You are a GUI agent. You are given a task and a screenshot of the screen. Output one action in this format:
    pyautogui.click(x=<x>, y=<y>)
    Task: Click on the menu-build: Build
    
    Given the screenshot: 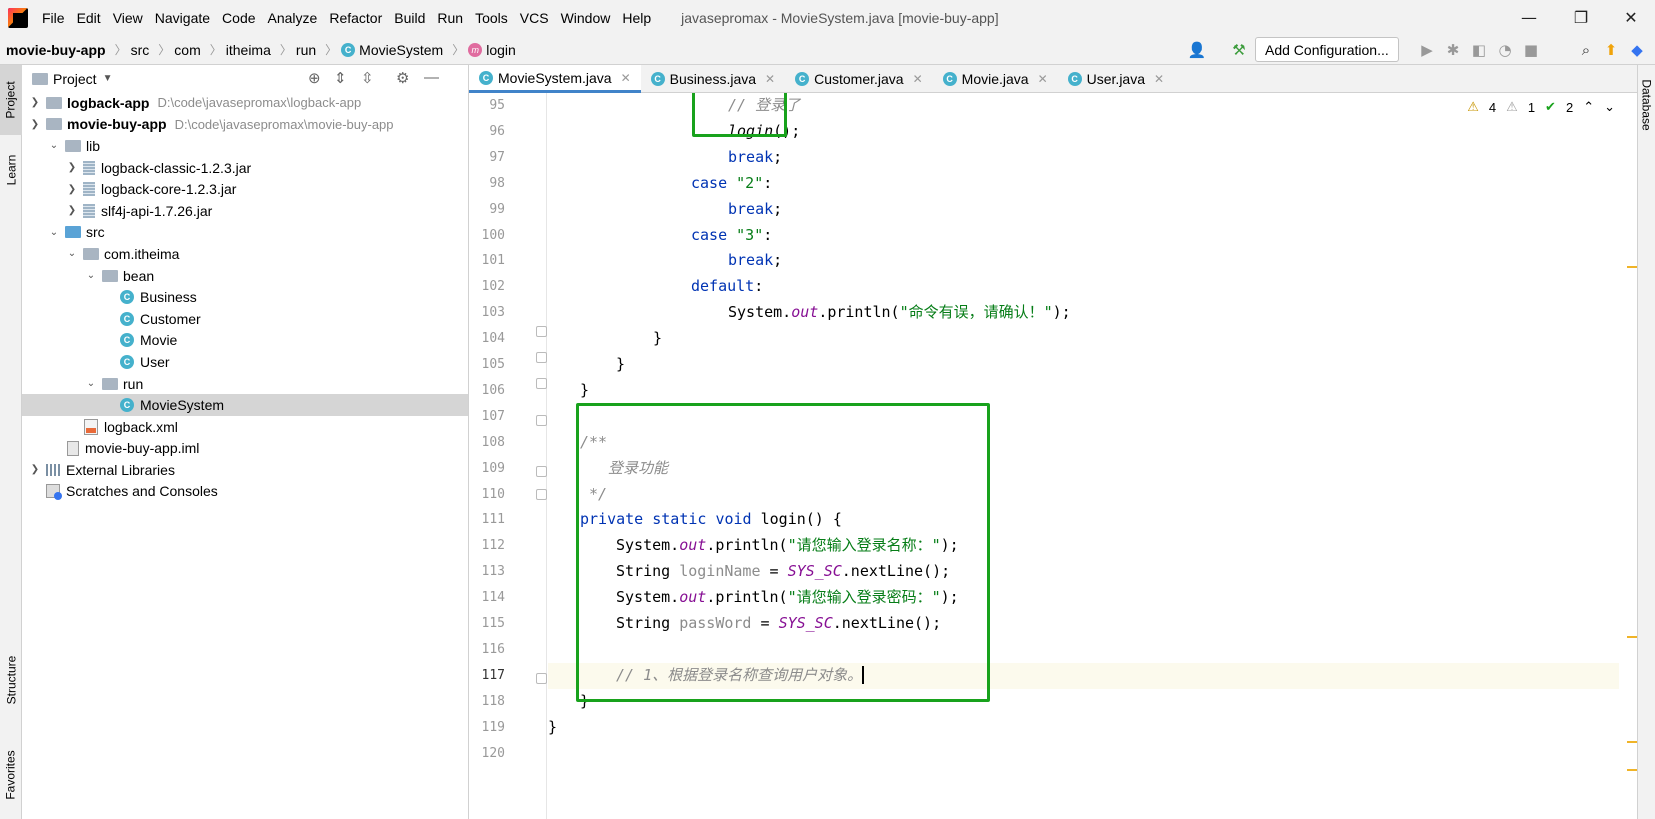 What is the action you would take?
    pyautogui.click(x=409, y=18)
    